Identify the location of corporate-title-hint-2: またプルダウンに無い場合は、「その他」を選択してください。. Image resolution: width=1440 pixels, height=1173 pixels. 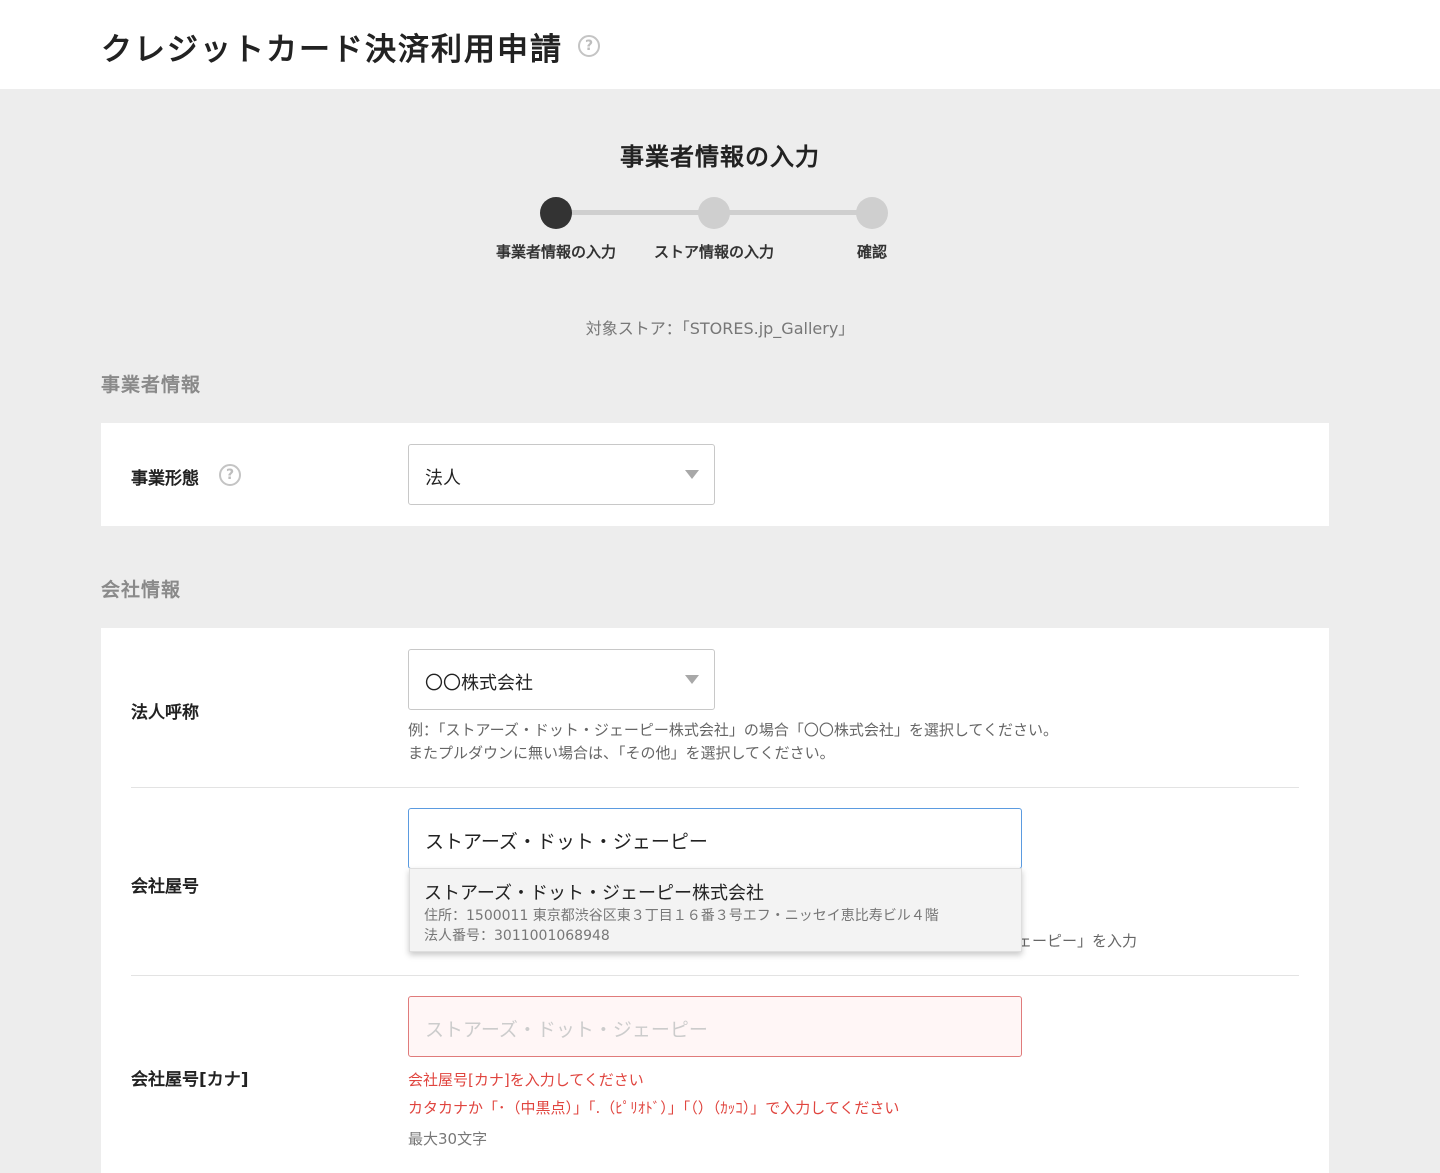
(621, 753).